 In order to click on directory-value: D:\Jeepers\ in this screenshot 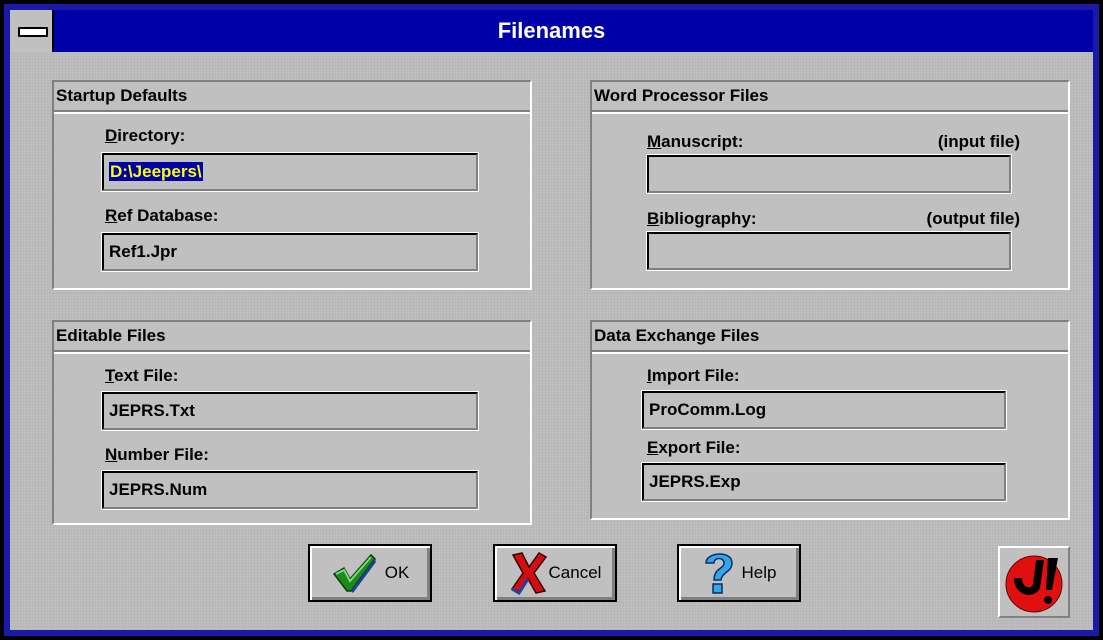, I will do `click(156, 171)`.